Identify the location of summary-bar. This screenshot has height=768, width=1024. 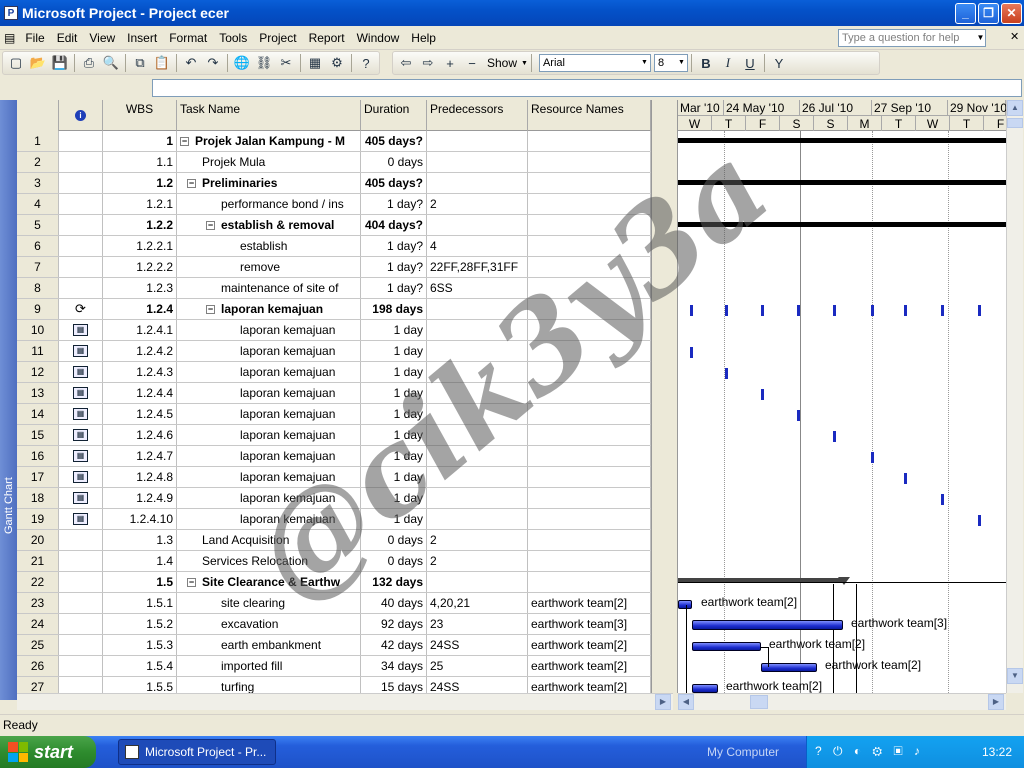
(842, 224).